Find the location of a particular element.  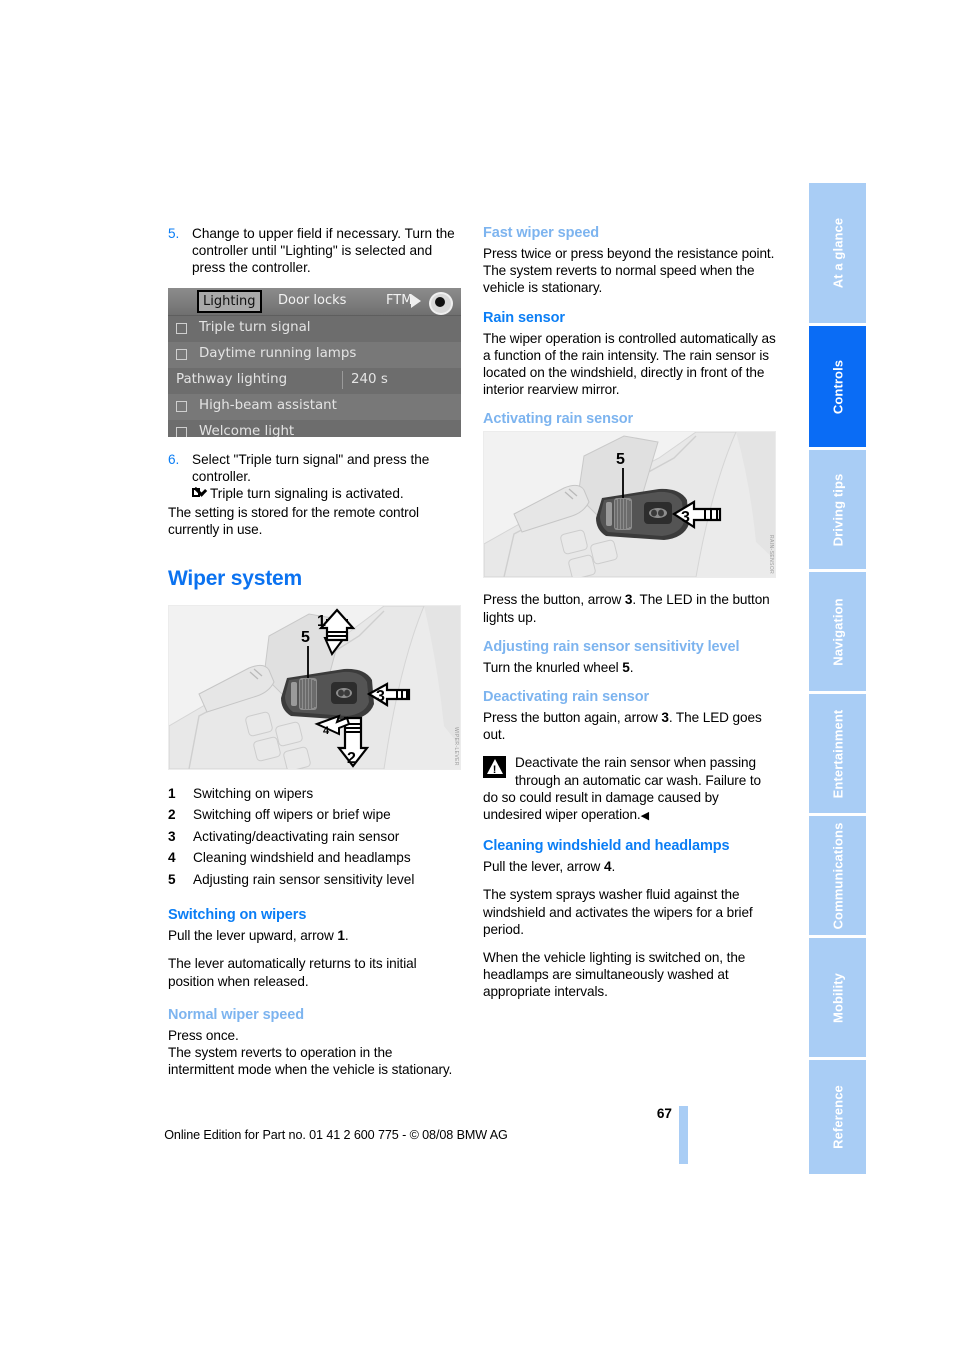

list-item: 3 Activating/deactivating rain sensor is located at coordinates (314, 837).